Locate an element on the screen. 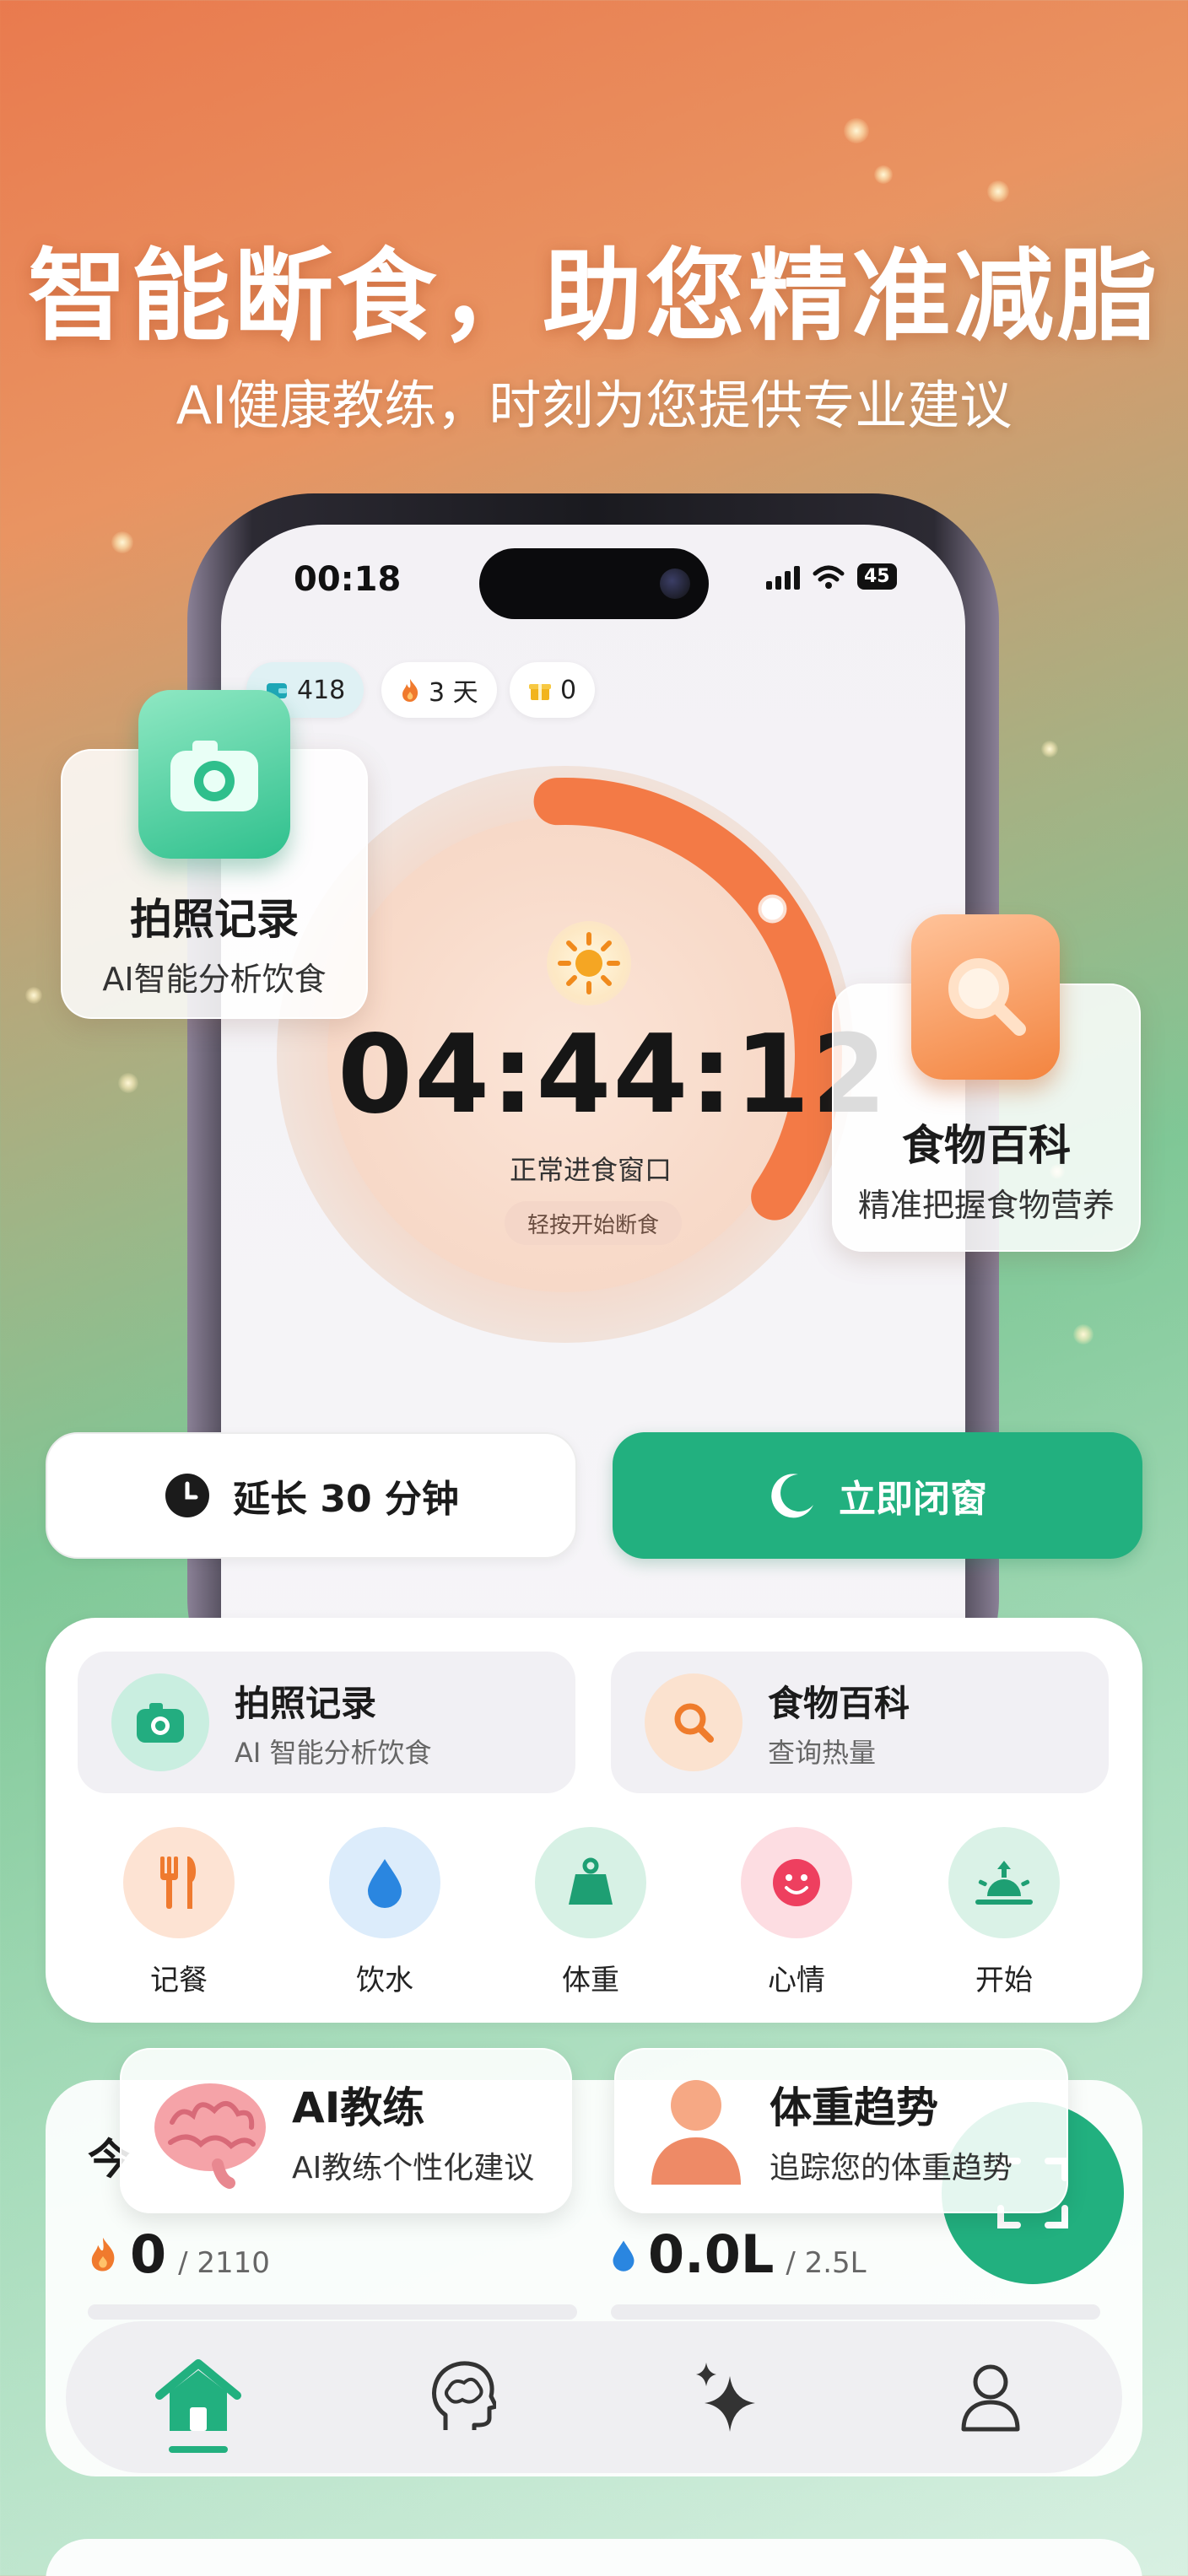 This screenshot has height=2576, width=1188. calorie-value: 0 is located at coordinates (148, 2254).